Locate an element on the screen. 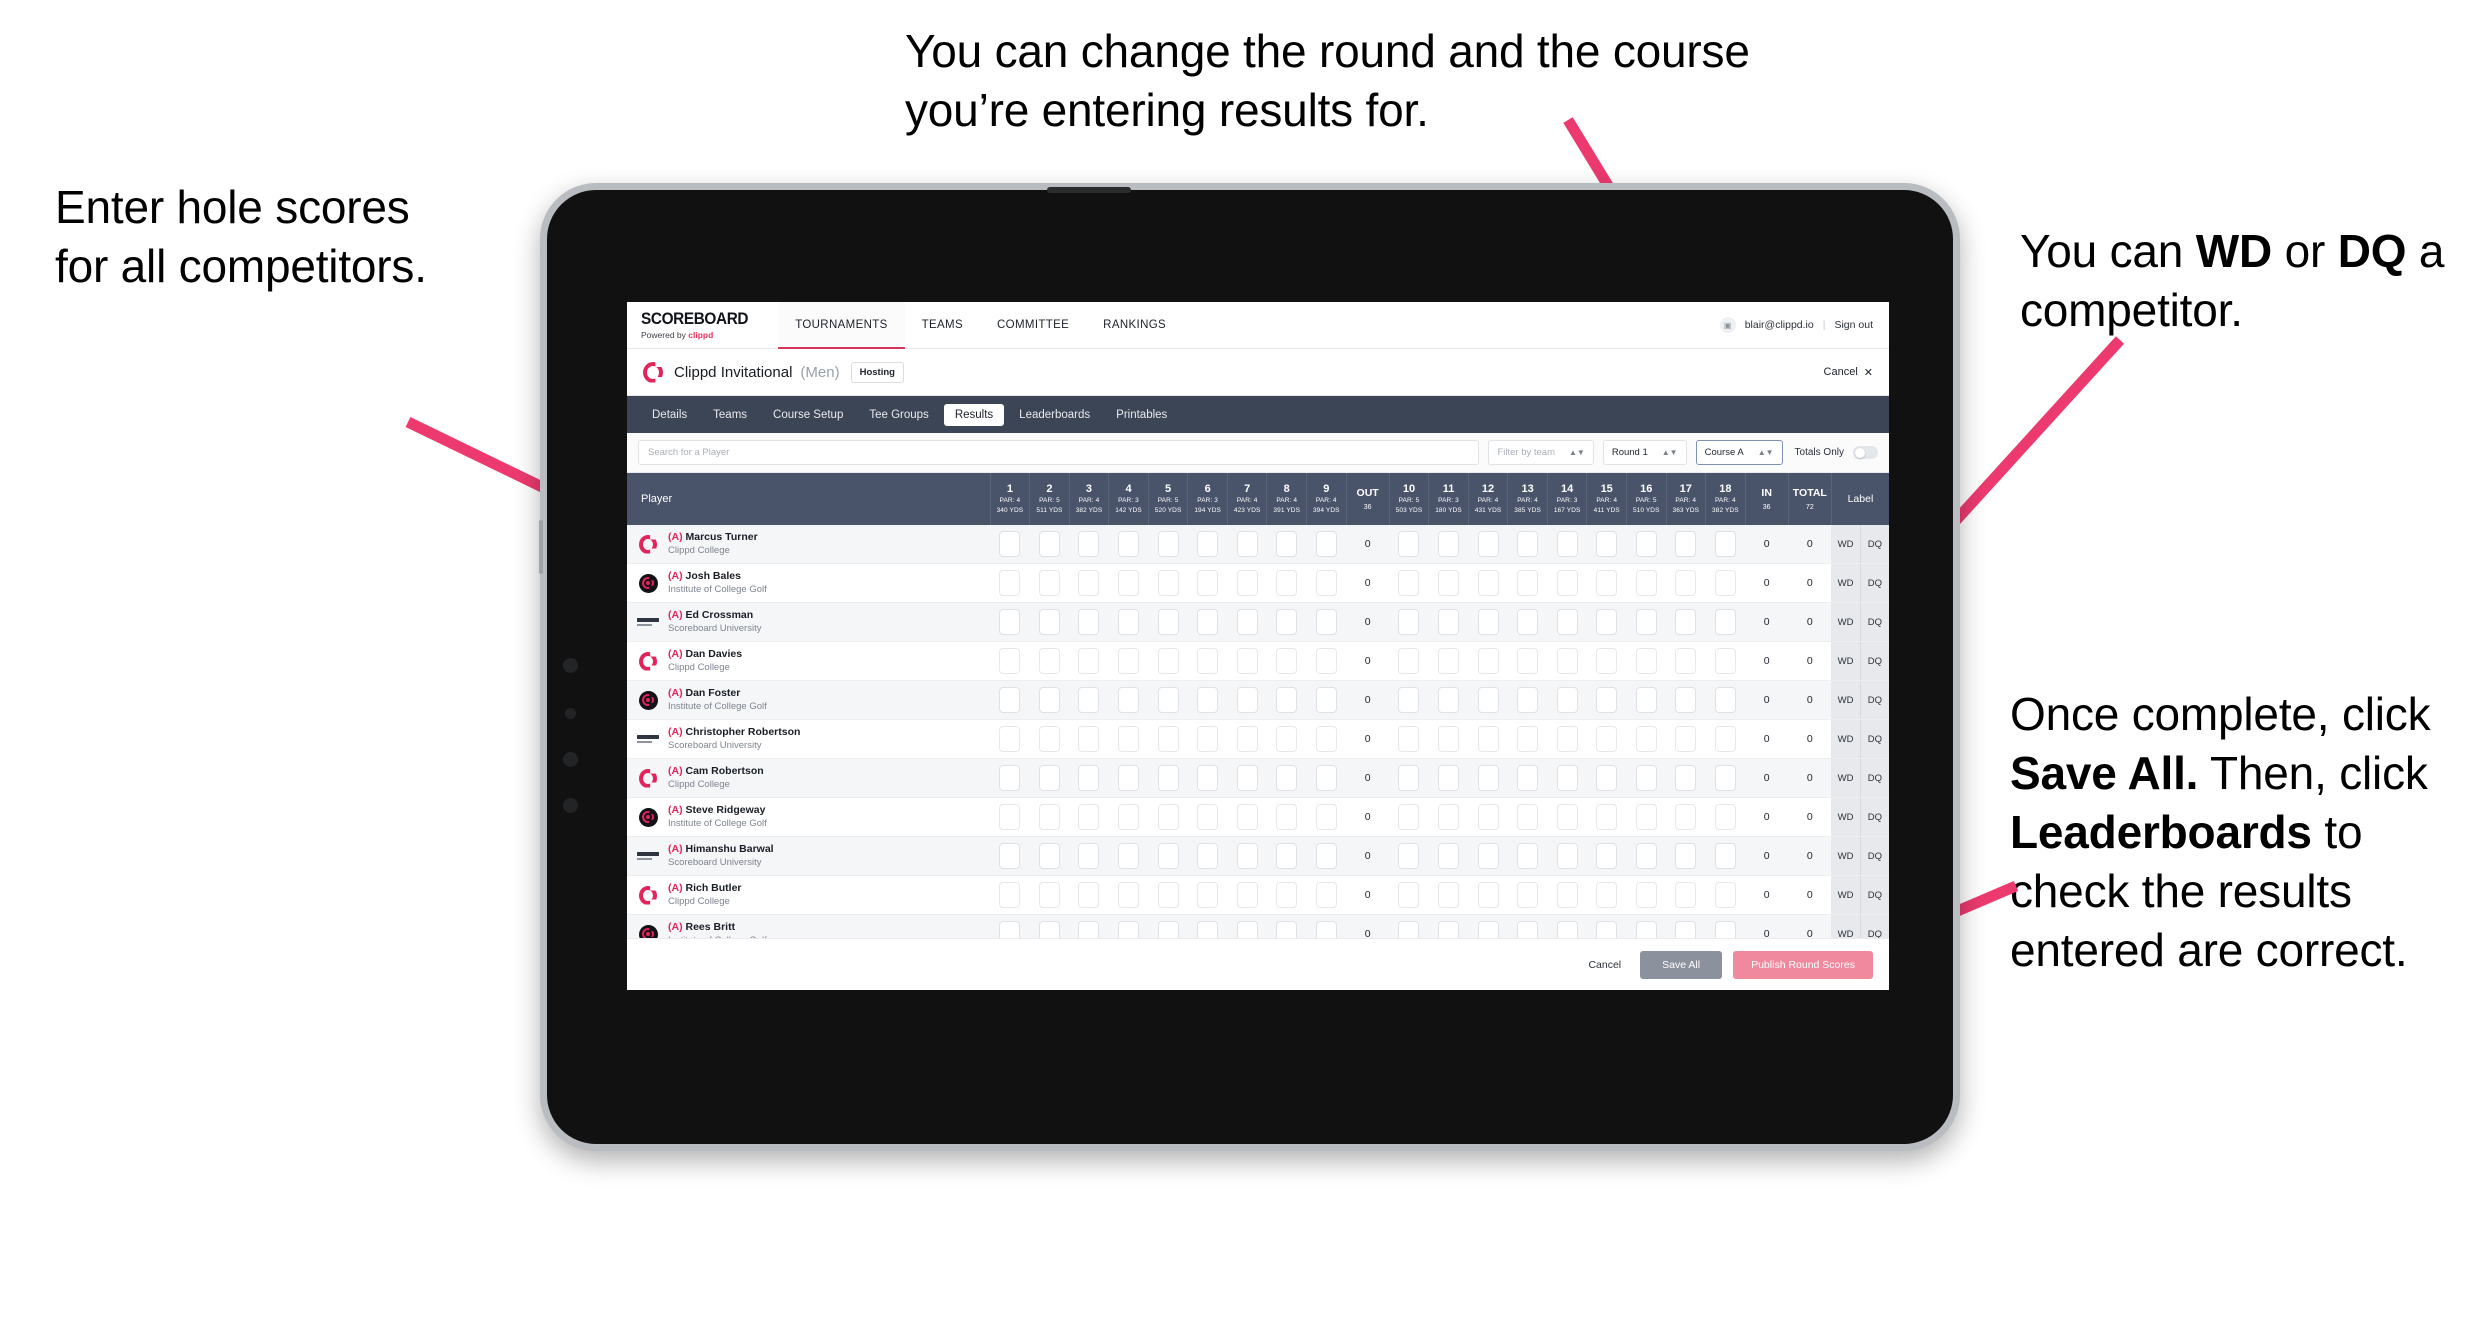 The width and height of the screenshot is (2489, 1339). user-avatar-icon: ▣ is located at coordinates (1727, 325).